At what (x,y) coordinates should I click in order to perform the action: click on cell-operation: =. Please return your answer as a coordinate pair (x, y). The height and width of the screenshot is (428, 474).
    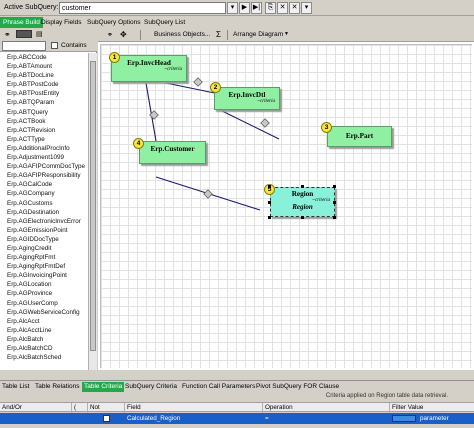
    Looking at the image, I should click on (326, 418).